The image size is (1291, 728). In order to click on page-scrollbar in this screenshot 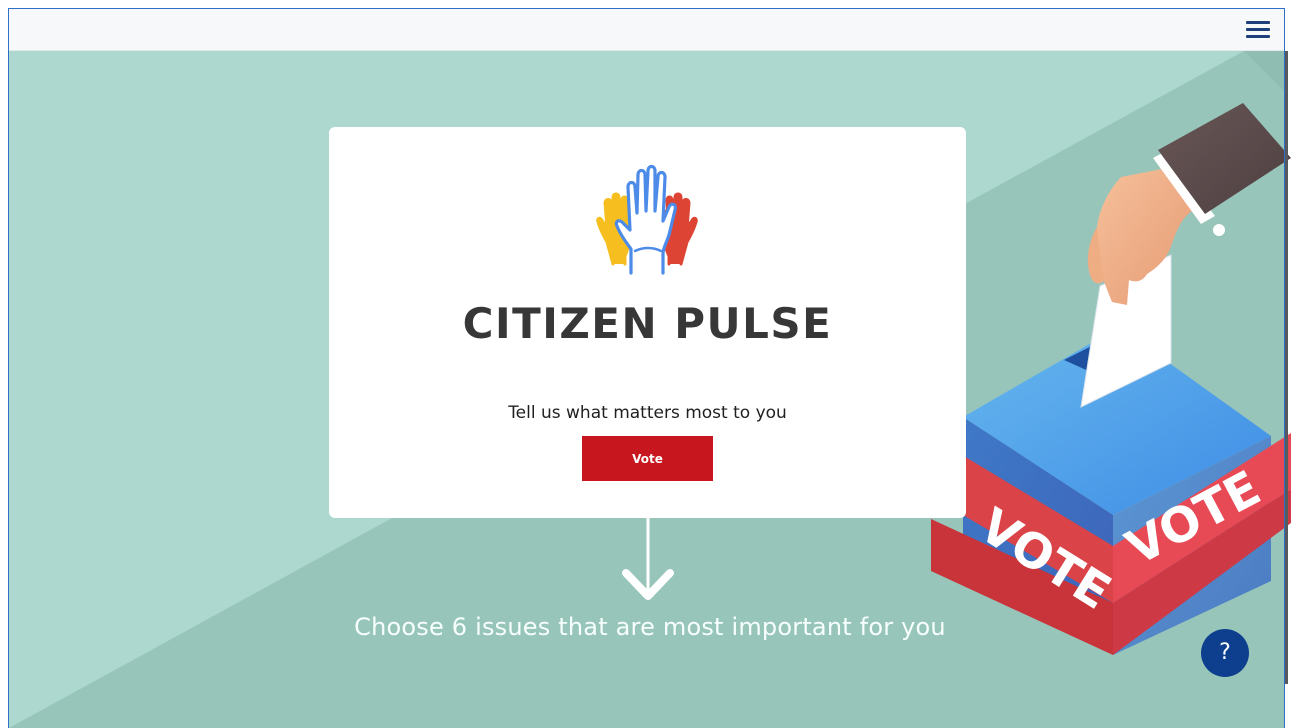, I will do `click(1286, 367)`.